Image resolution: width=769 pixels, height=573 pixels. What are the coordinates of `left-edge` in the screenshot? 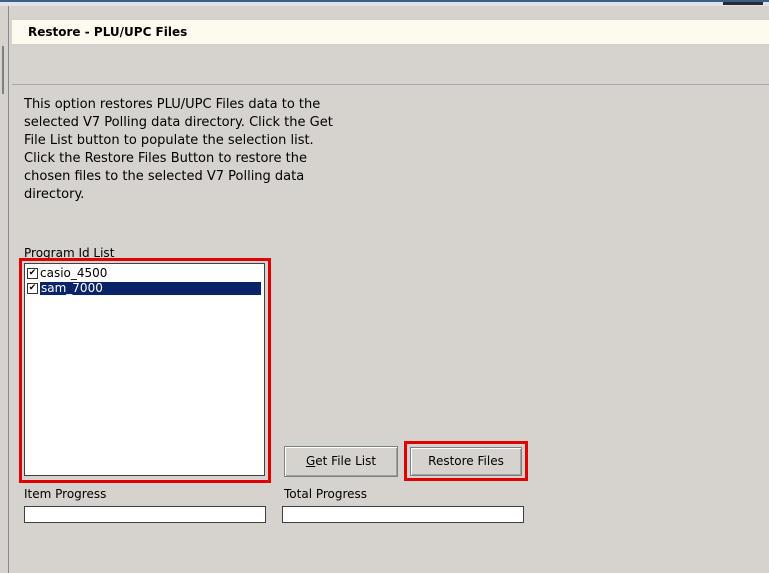 It's located at (4, 289).